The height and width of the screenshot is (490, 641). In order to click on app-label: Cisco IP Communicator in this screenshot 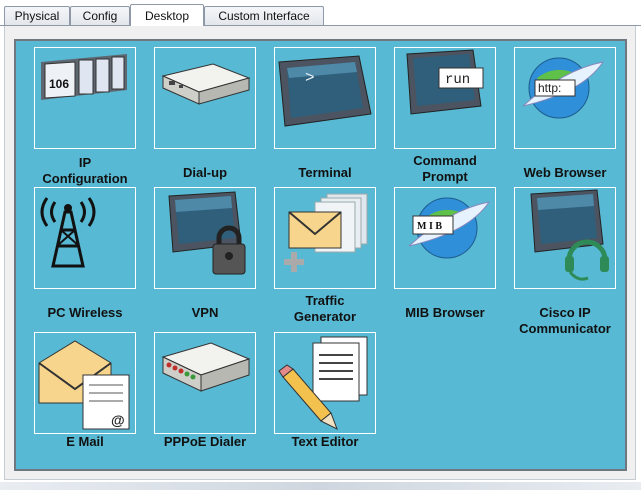, I will do `click(565, 321)`.